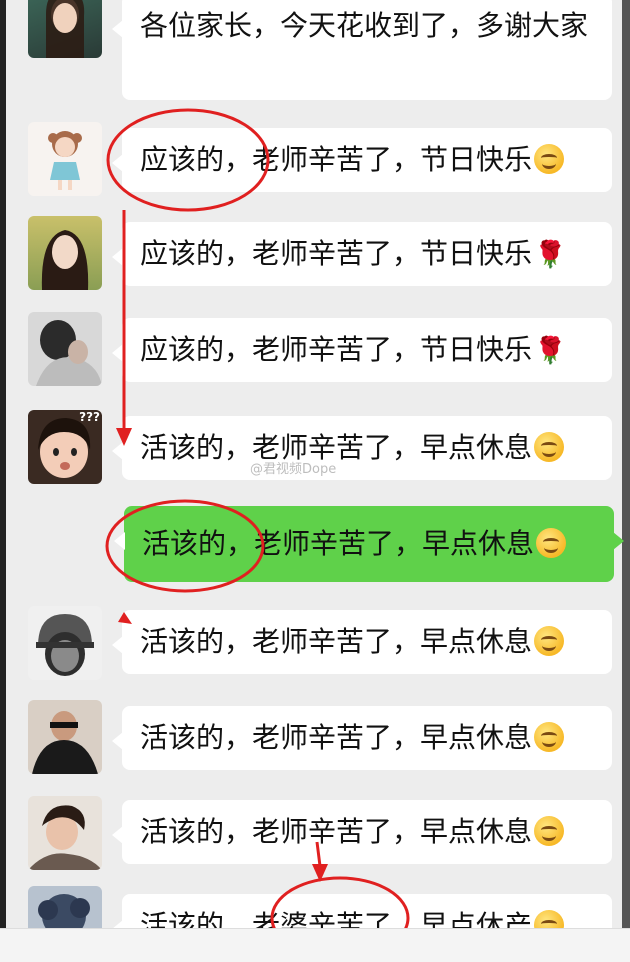  What do you see at coordinates (336, 918) in the screenshot?
I see `message-text: 活该的，老婆辛苦了，早点休产` at bounding box center [336, 918].